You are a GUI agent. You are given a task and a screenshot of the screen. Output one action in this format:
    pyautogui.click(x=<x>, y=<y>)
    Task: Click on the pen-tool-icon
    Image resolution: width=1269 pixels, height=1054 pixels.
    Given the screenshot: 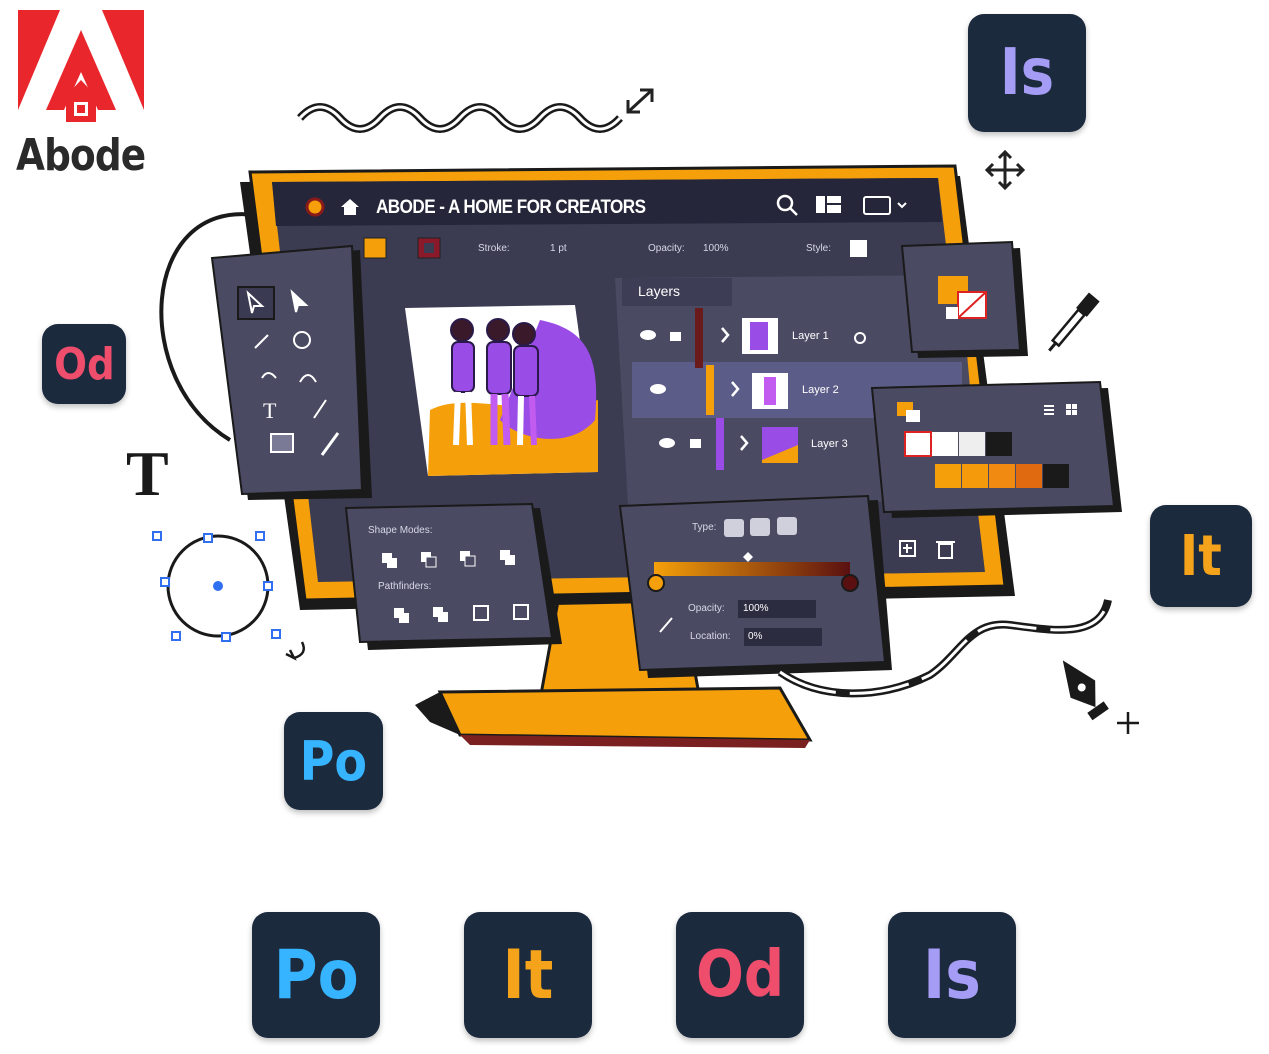 What is the action you would take?
    pyautogui.click(x=1085, y=690)
    